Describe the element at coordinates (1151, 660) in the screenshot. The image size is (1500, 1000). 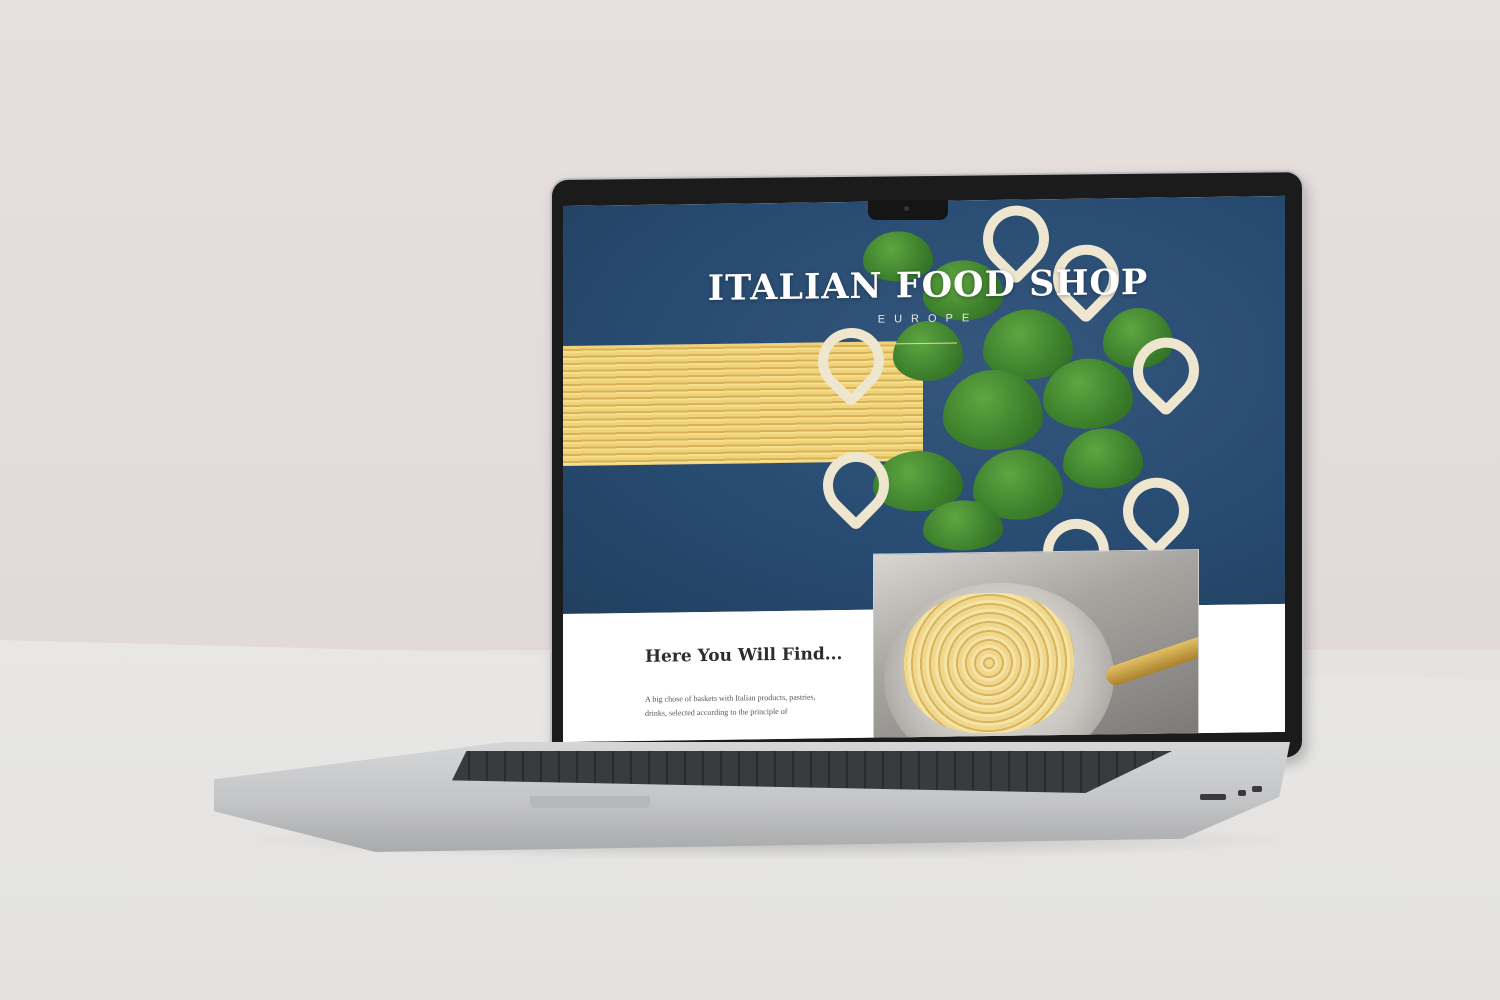
I see `pan-handle-image` at that location.